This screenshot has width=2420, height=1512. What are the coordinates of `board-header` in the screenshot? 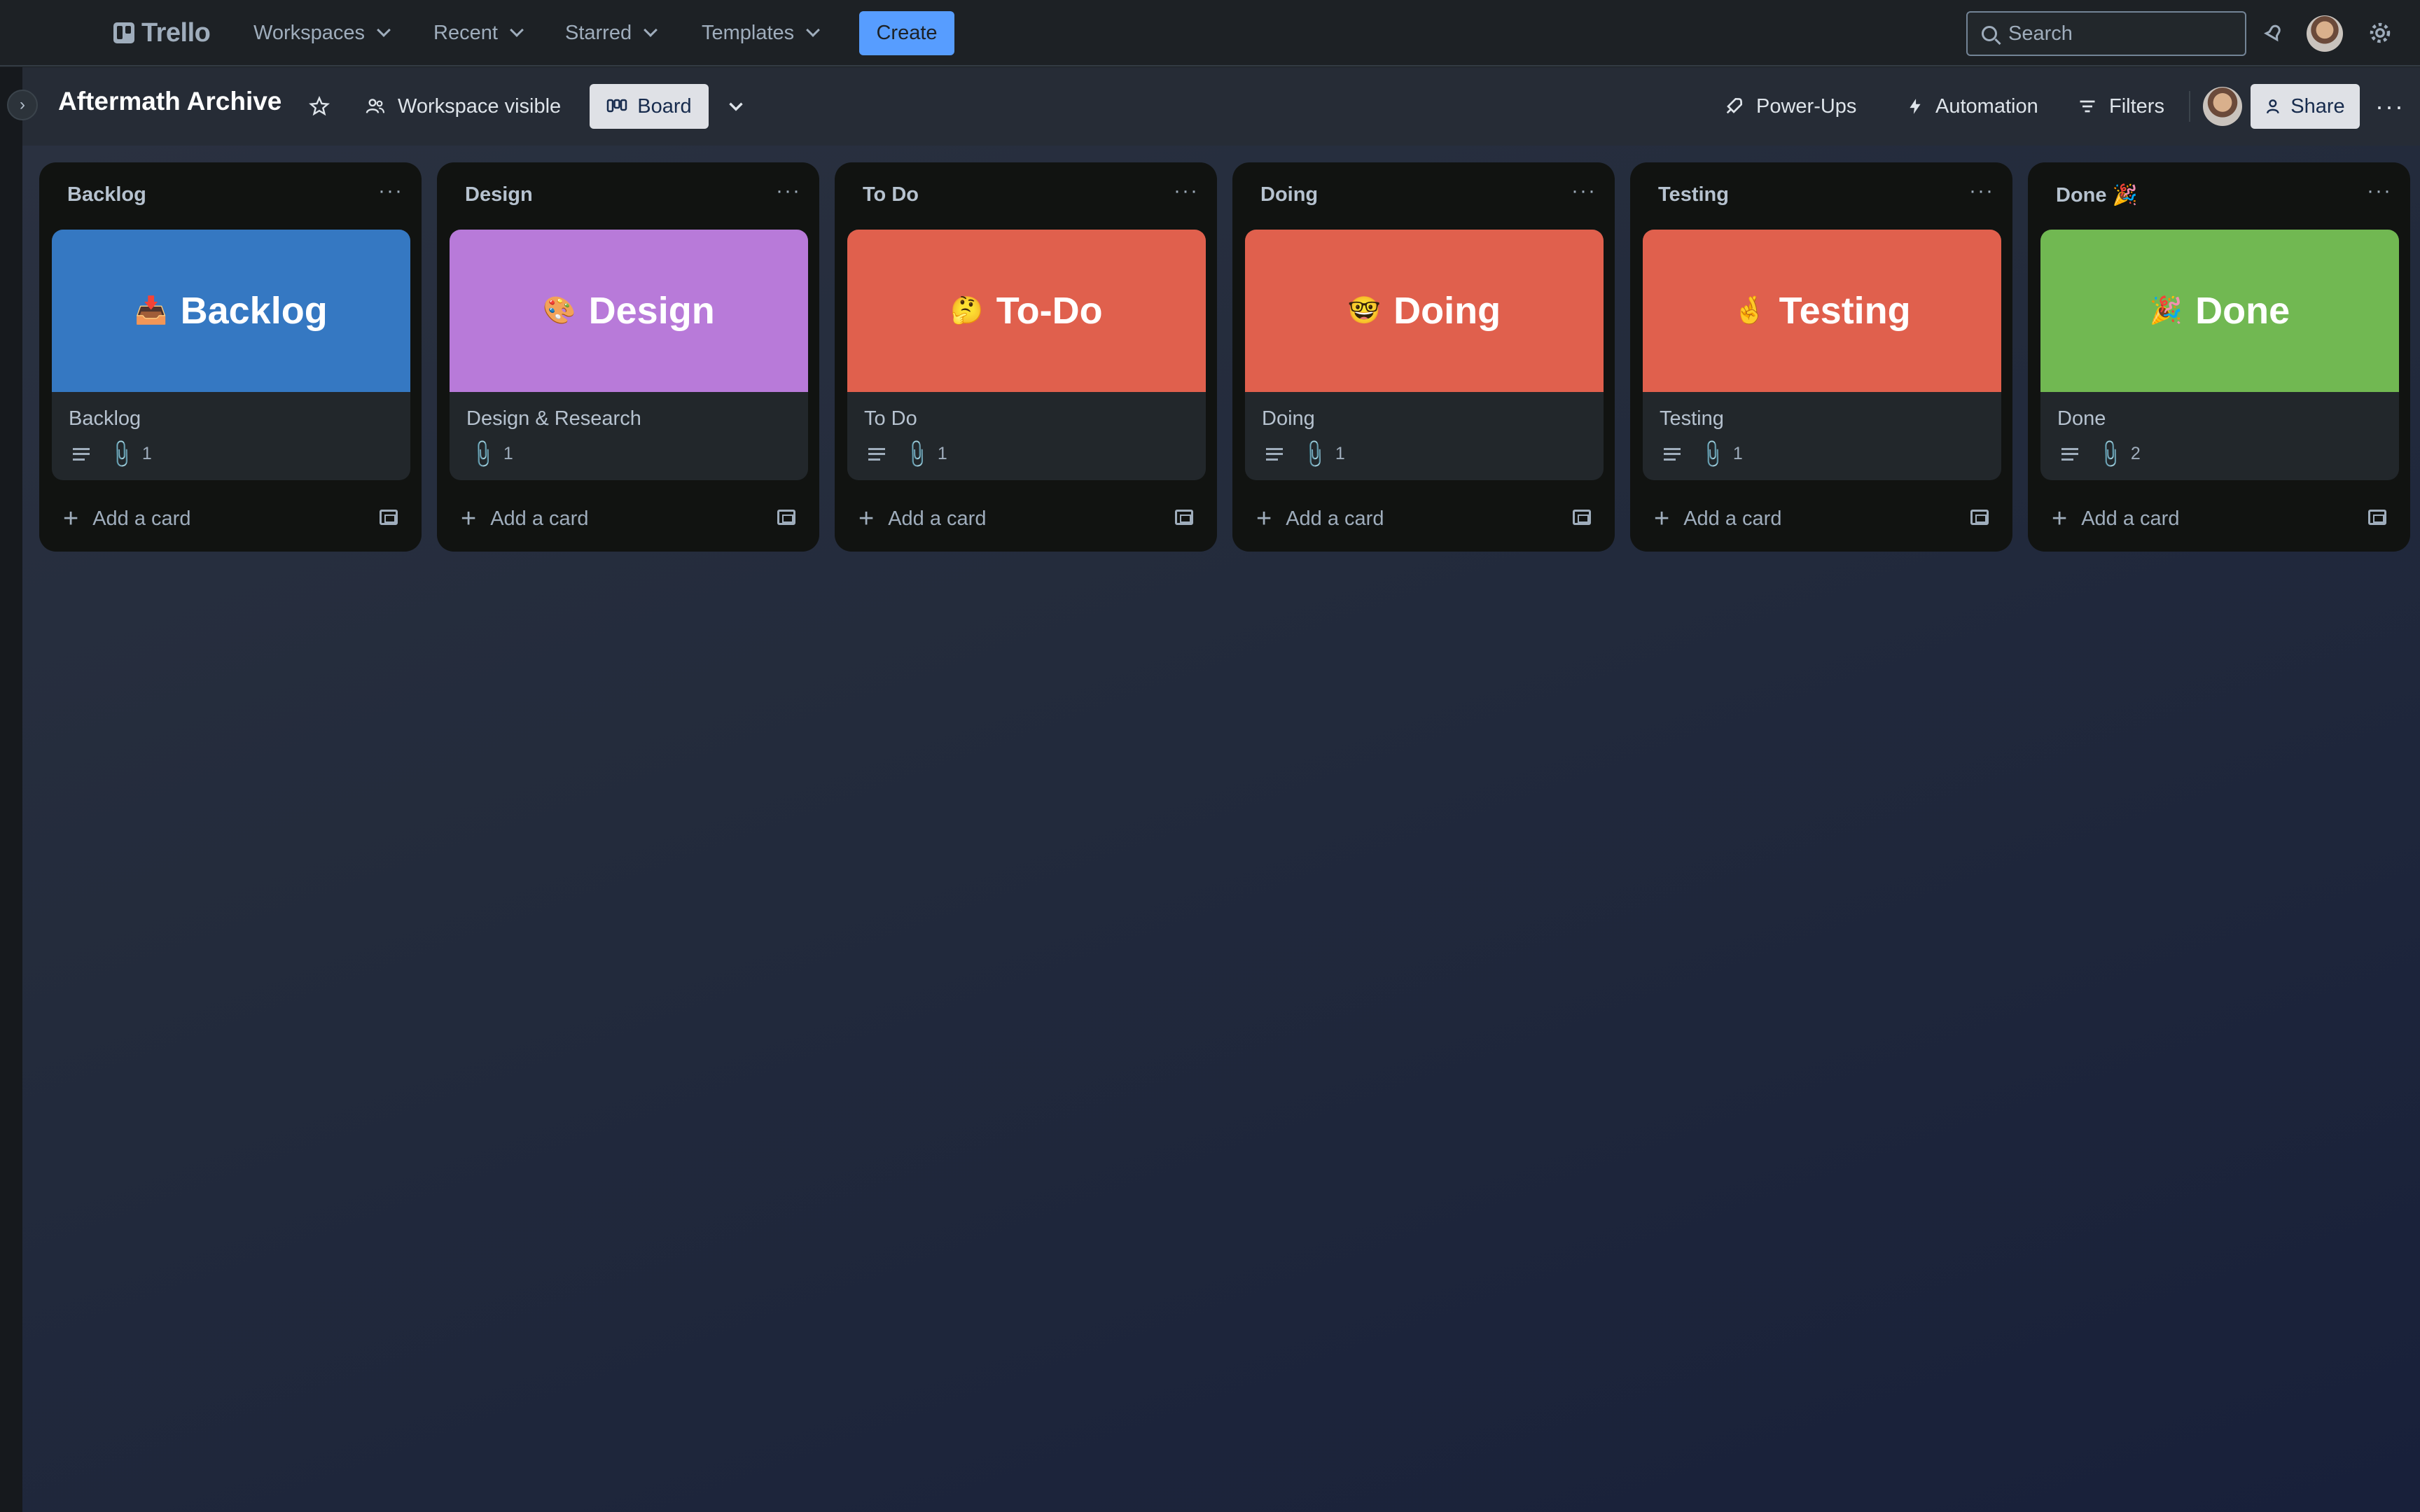 It's located at (1210, 106).